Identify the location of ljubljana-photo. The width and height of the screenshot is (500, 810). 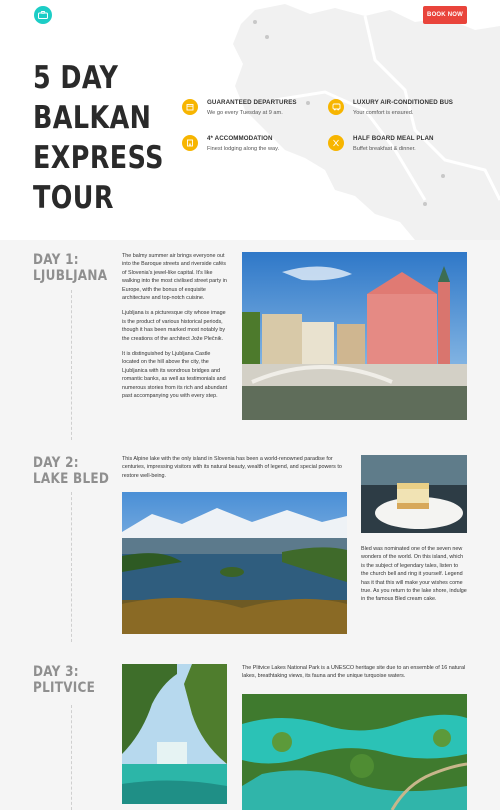
(354, 336).